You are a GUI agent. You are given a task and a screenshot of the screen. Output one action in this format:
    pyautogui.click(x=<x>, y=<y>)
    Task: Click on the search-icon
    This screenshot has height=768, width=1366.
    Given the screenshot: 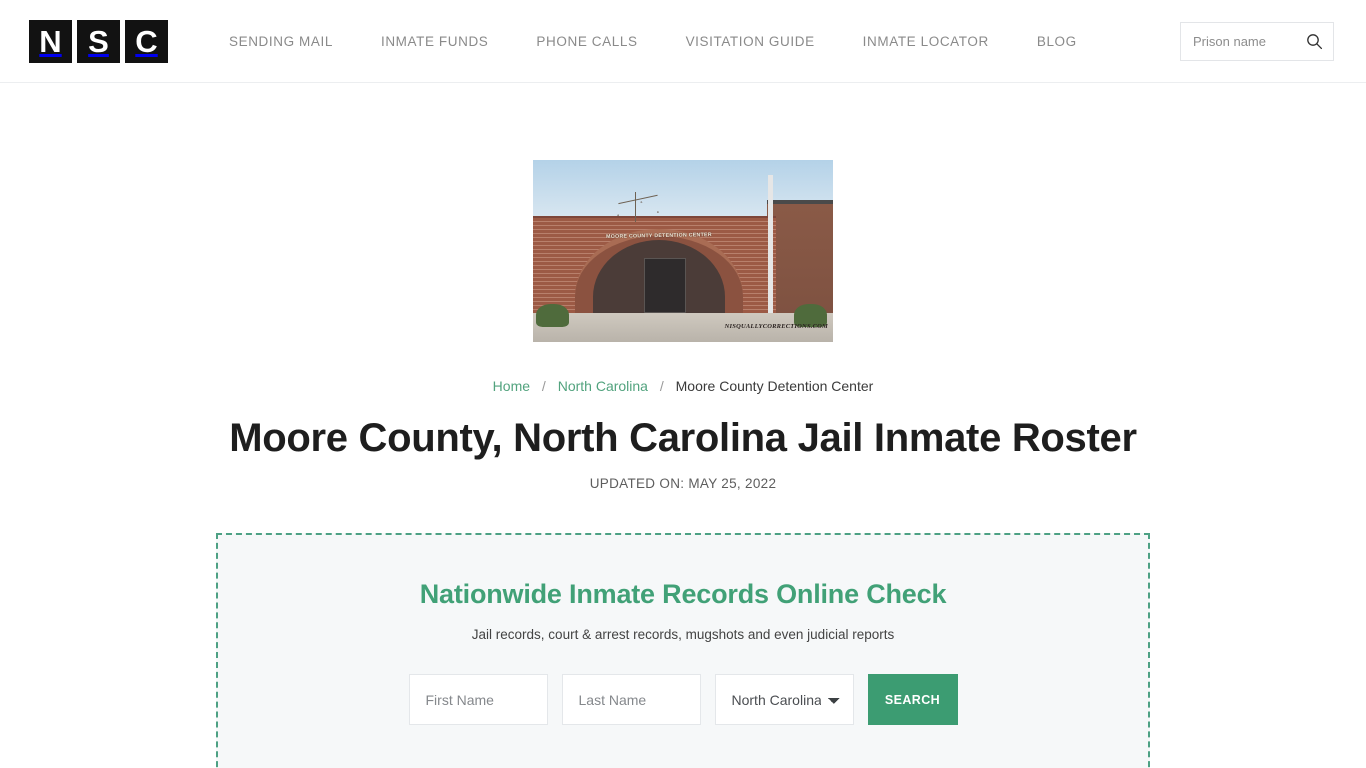 What is the action you would take?
    pyautogui.click(x=1314, y=42)
    